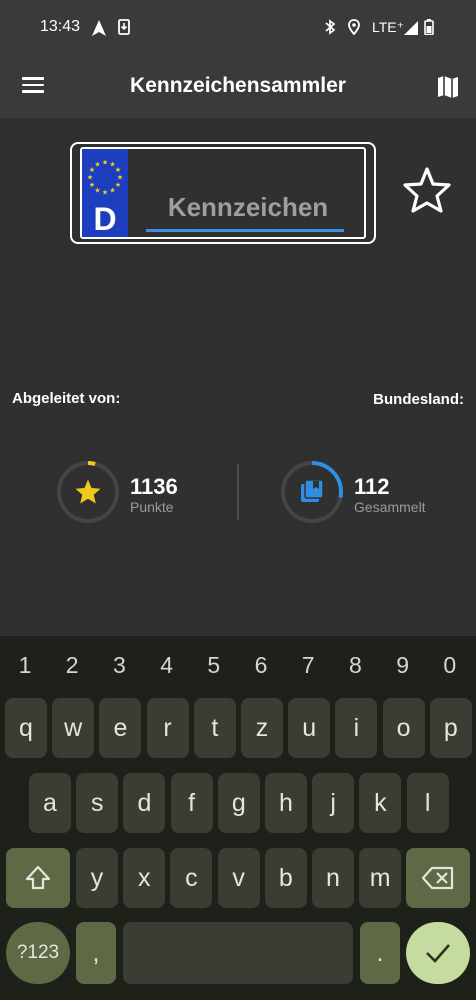  What do you see at coordinates (191, 878) in the screenshot?
I see `letter-key: c` at bounding box center [191, 878].